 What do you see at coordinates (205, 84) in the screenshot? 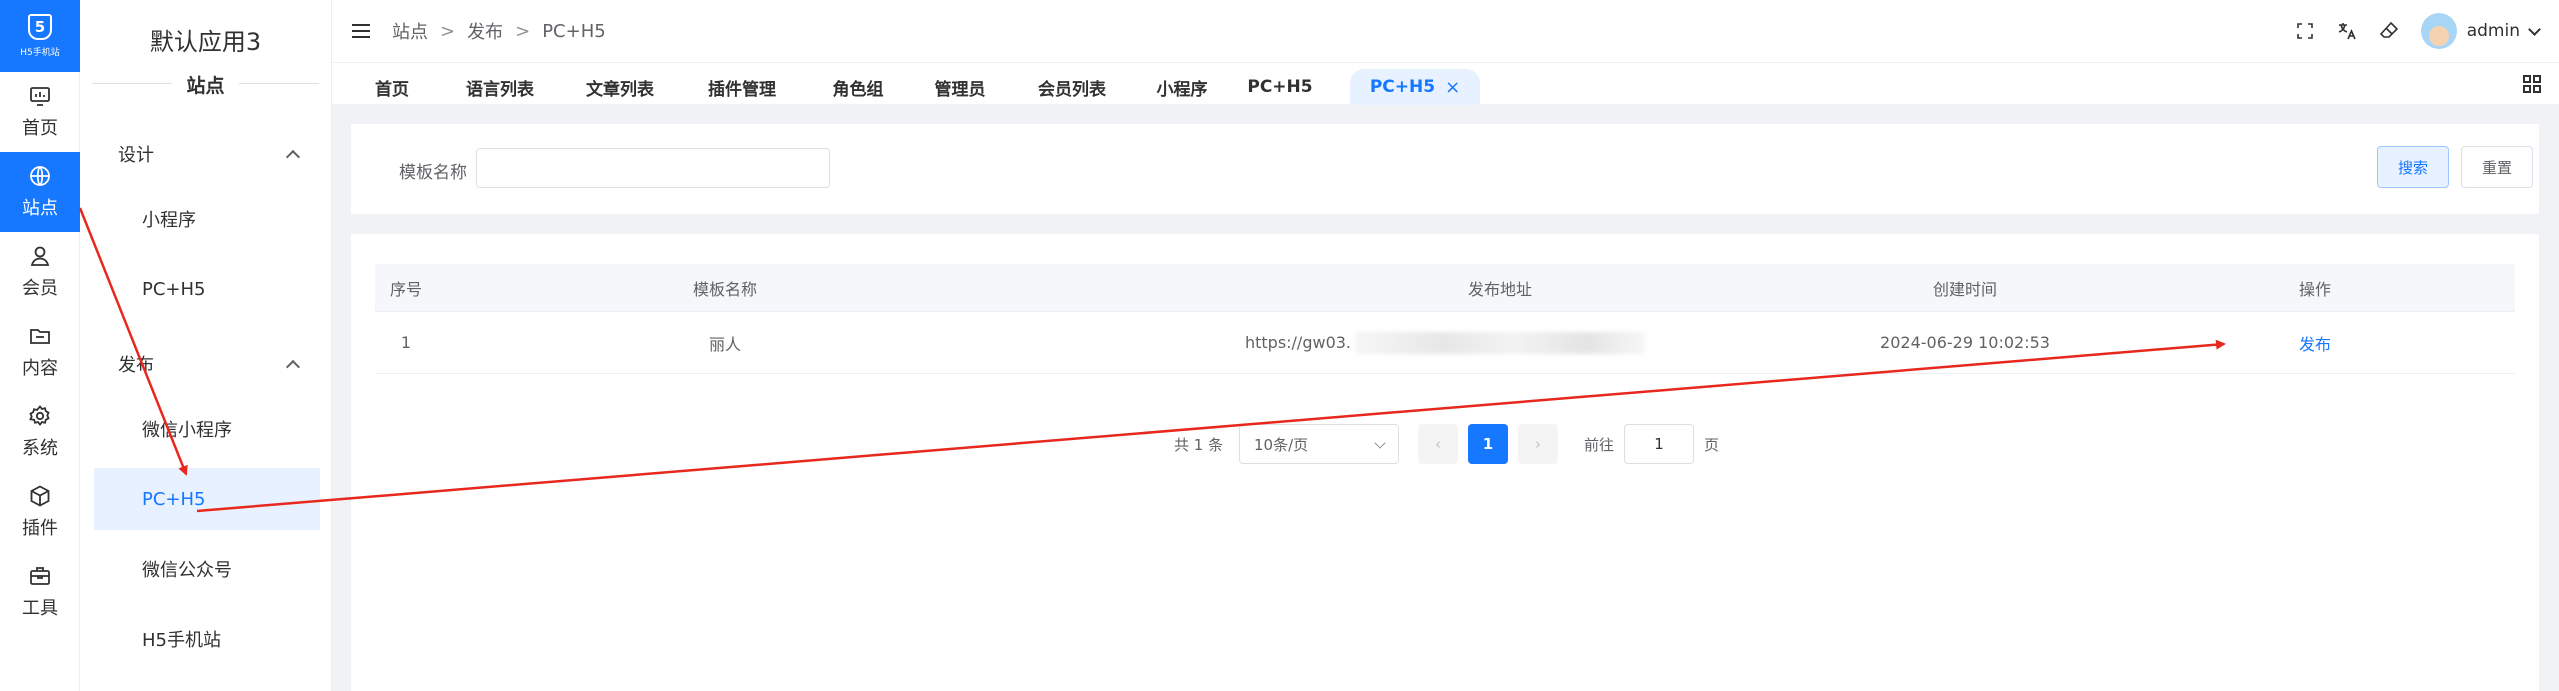
I see `submenu-section-title: 站点` at bounding box center [205, 84].